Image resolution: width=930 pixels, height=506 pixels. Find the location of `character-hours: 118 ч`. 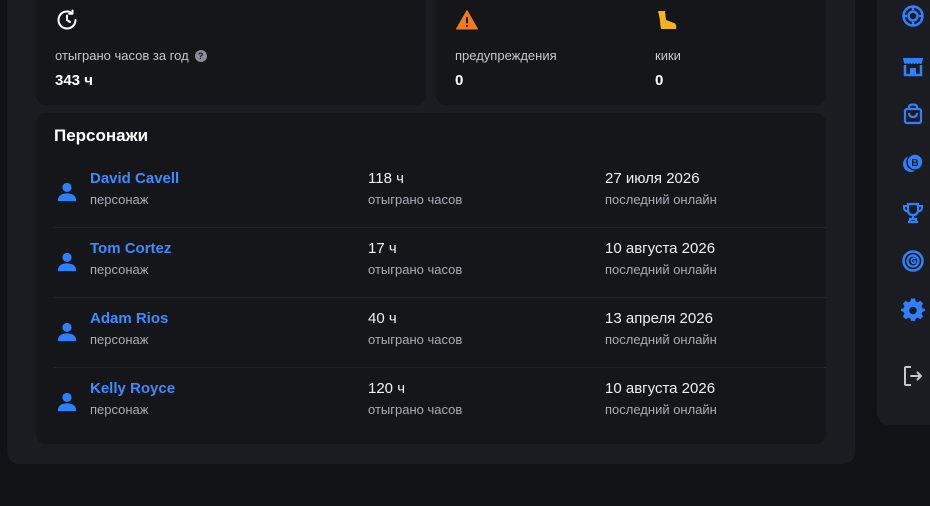

character-hours: 118 ч is located at coordinates (386, 178).